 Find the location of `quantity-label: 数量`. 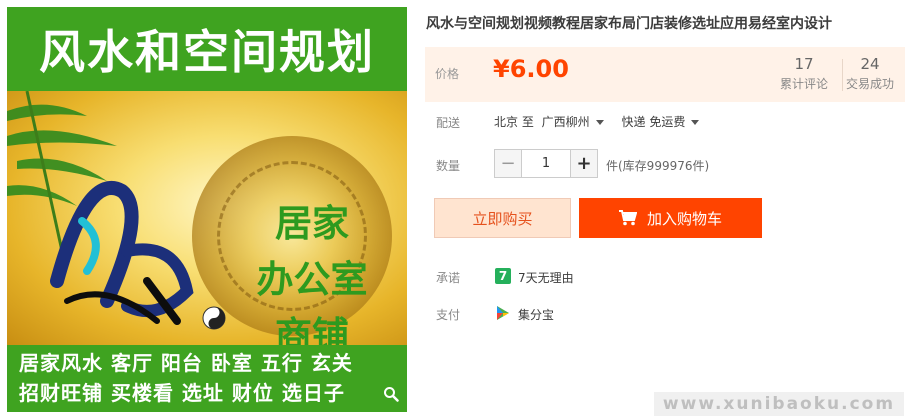

quantity-label: 数量 is located at coordinates (448, 166).